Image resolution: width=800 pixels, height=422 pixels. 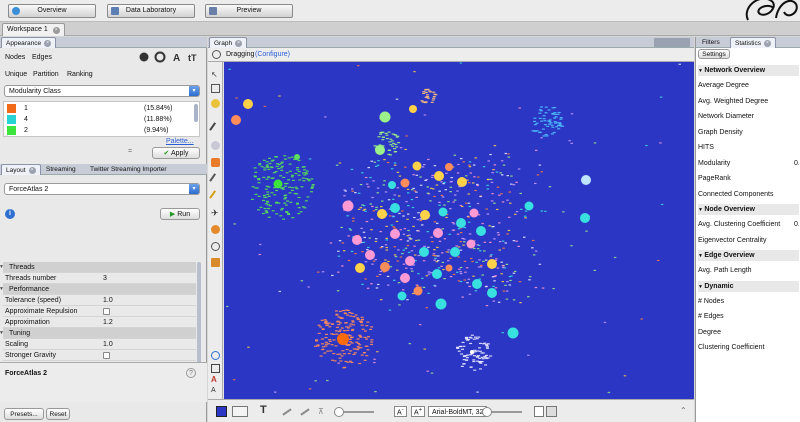 I want to click on property-category: ▼ Threads, so click(x=98, y=267).